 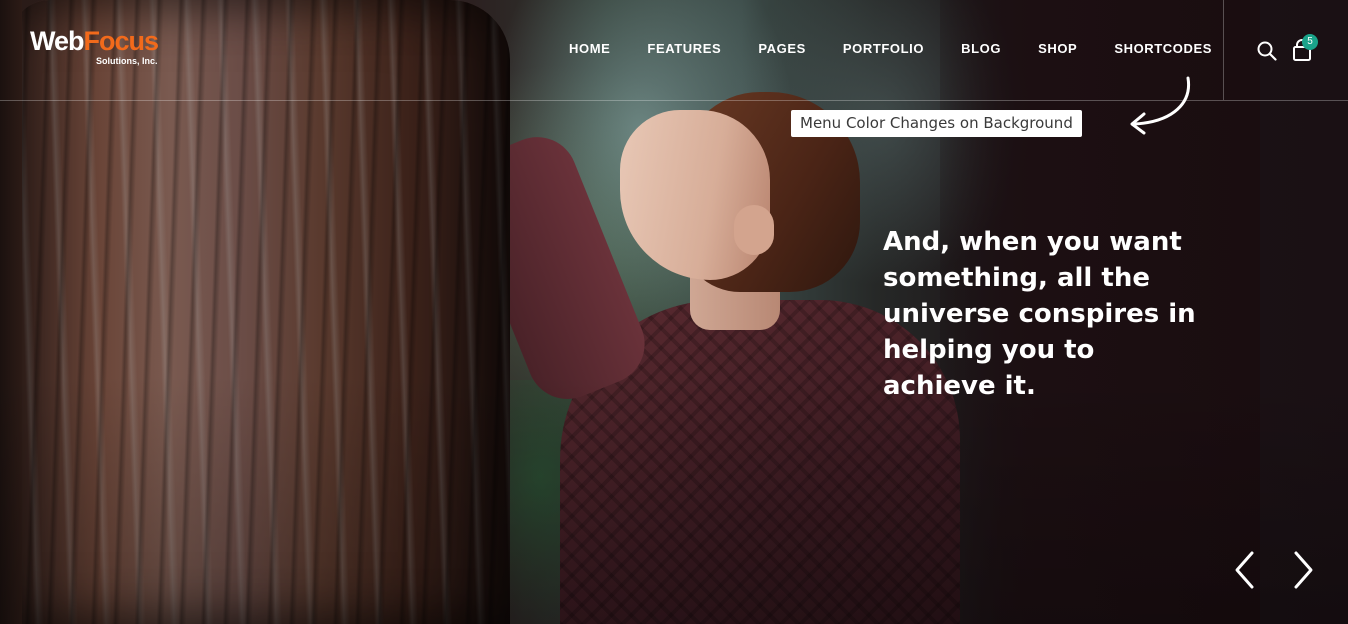 I want to click on site-logo: WebFocus Solutions, Inc., so click(x=100, y=49).